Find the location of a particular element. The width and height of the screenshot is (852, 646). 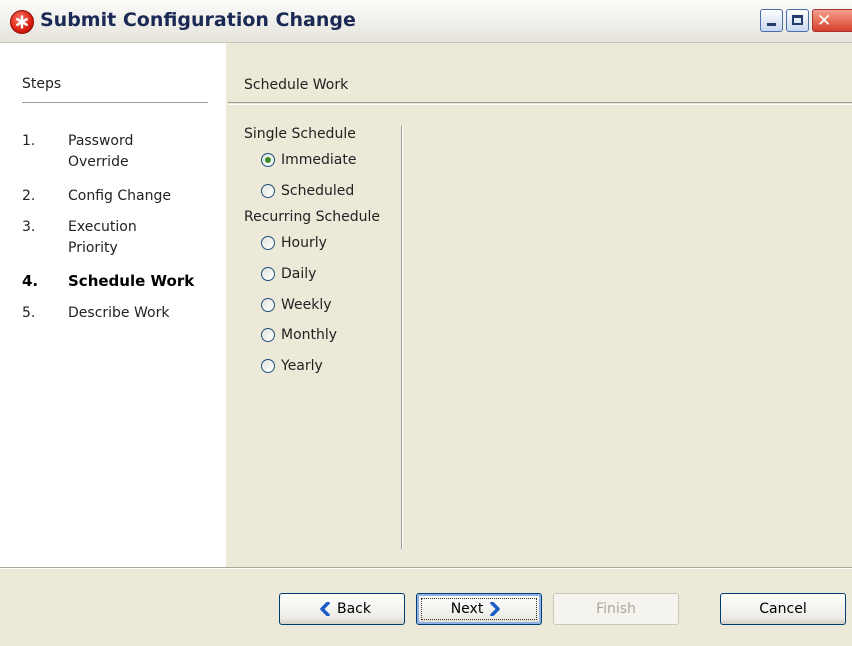

steps-header: Steps is located at coordinates (42, 84).